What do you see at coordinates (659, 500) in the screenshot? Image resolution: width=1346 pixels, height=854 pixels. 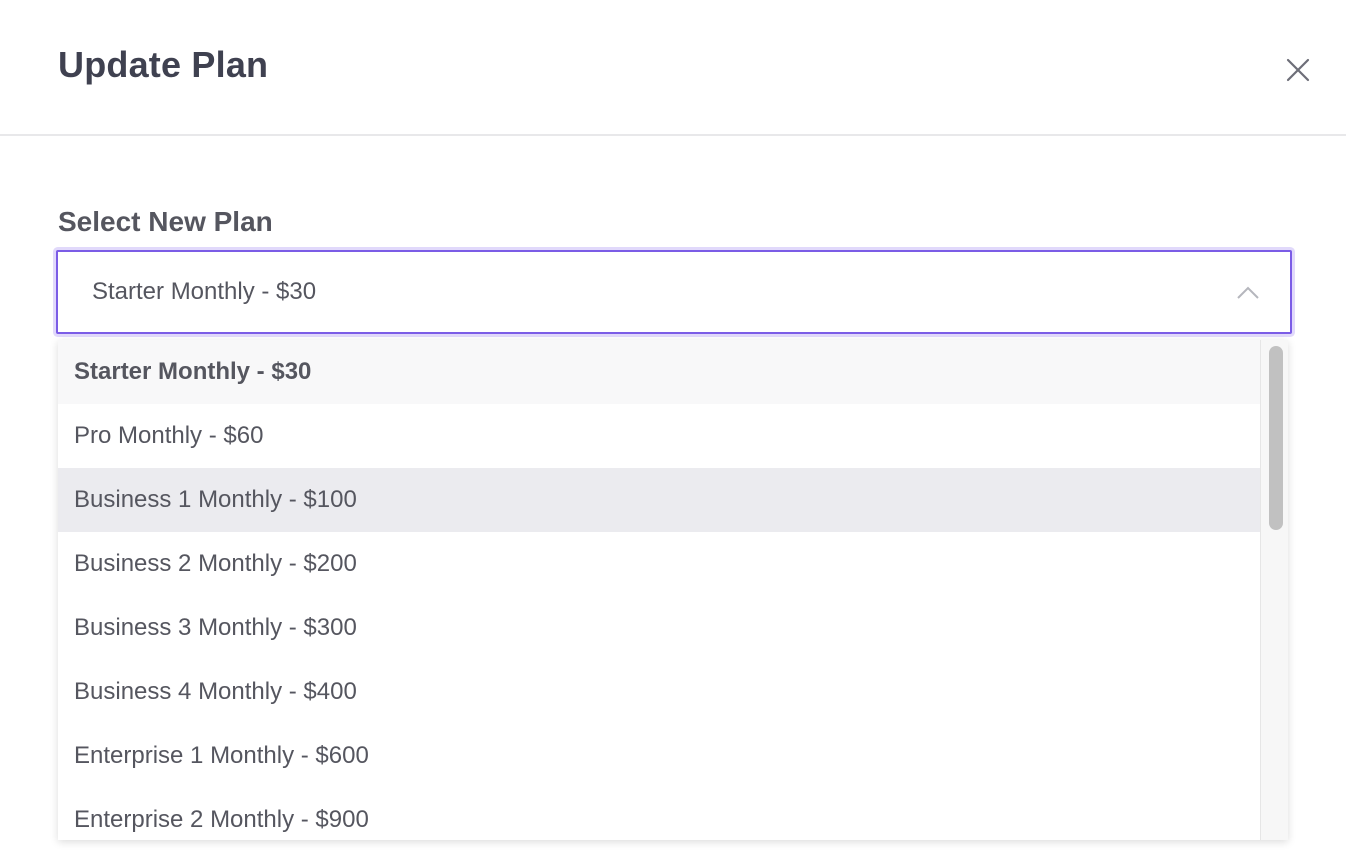 I see `dropdown-option: Business 1 Monthly - $100` at bounding box center [659, 500].